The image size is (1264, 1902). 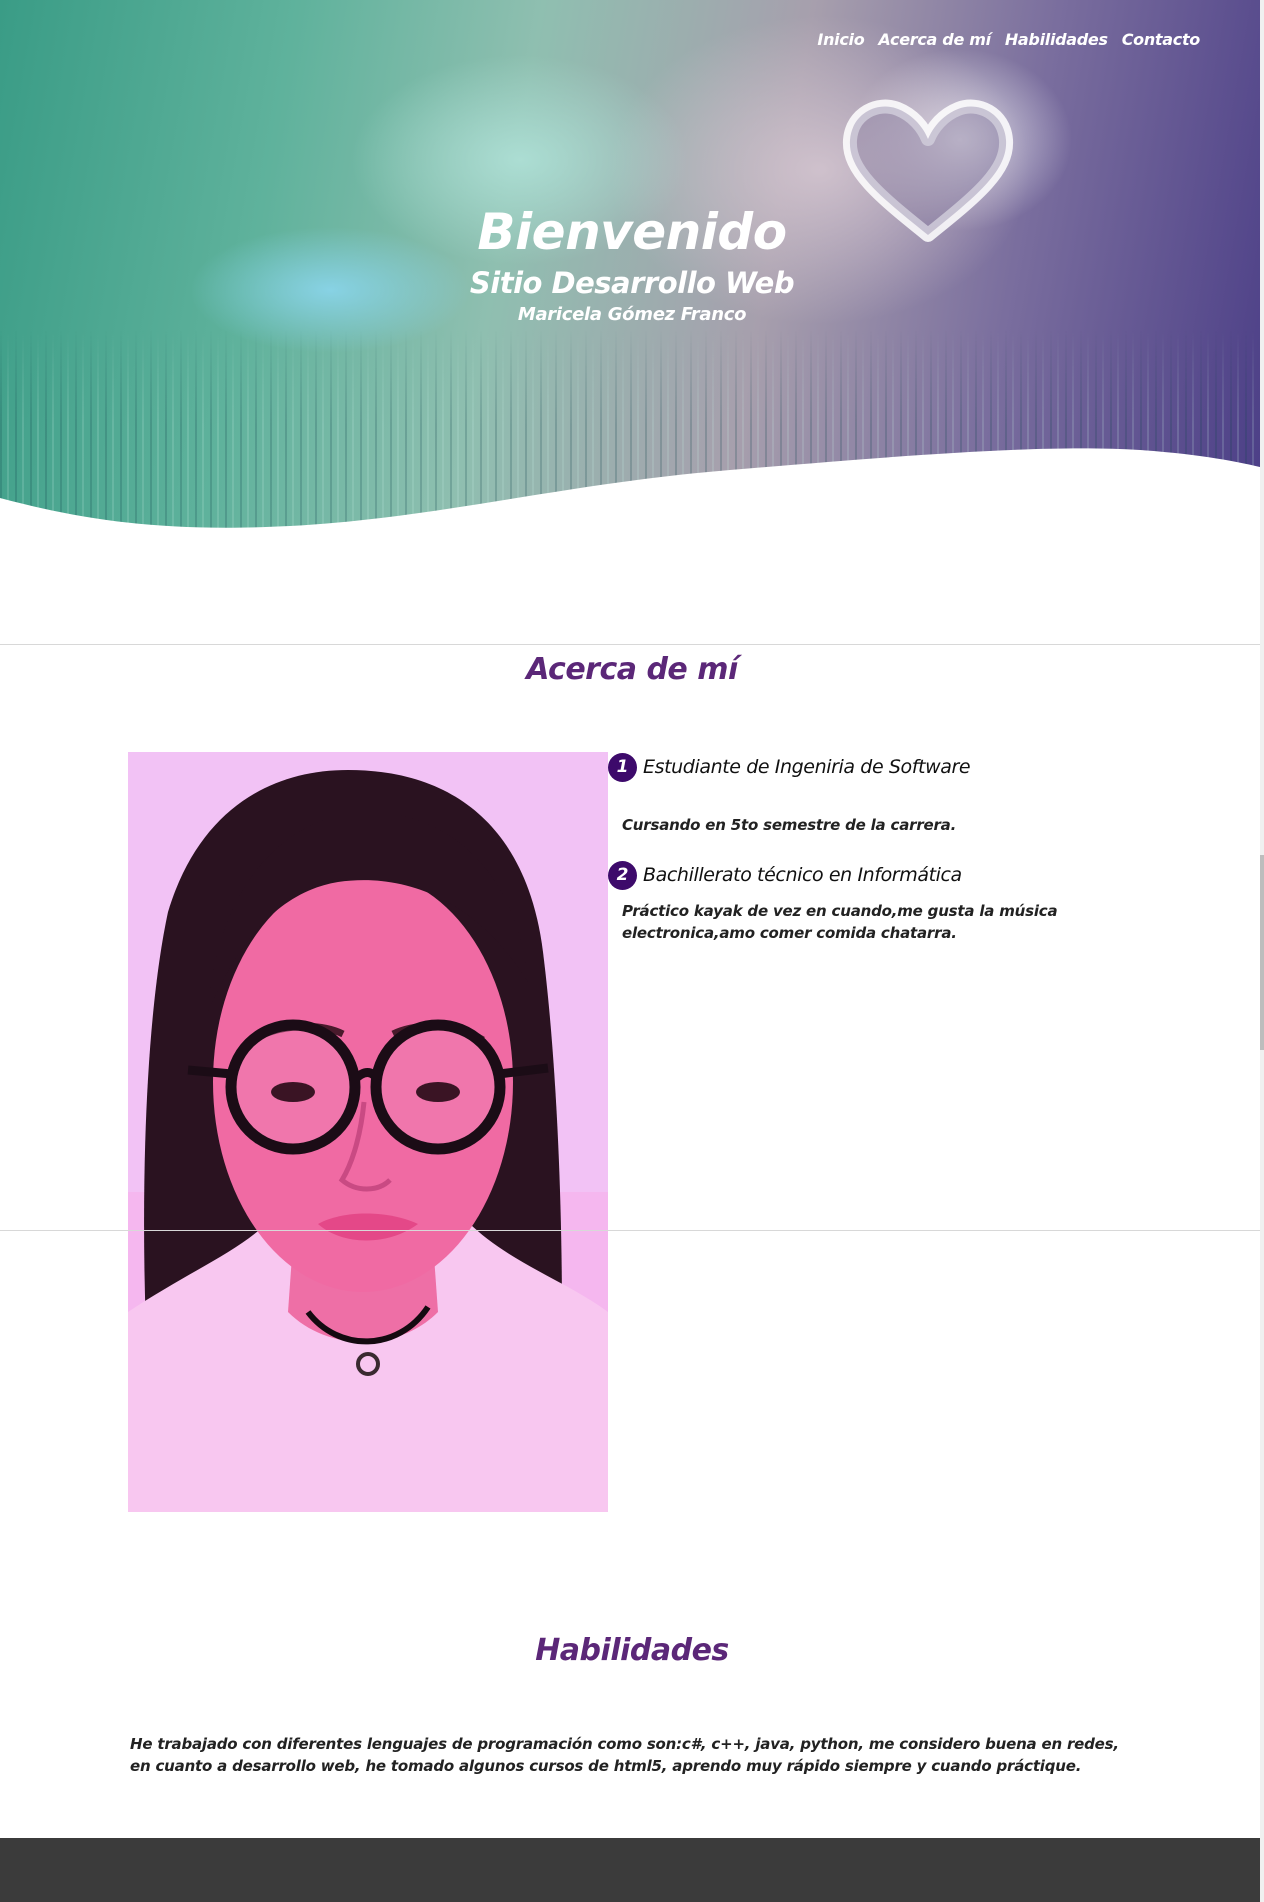 What do you see at coordinates (840, 39) in the screenshot?
I see `nav-link-inicio: Inicio` at bounding box center [840, 39].